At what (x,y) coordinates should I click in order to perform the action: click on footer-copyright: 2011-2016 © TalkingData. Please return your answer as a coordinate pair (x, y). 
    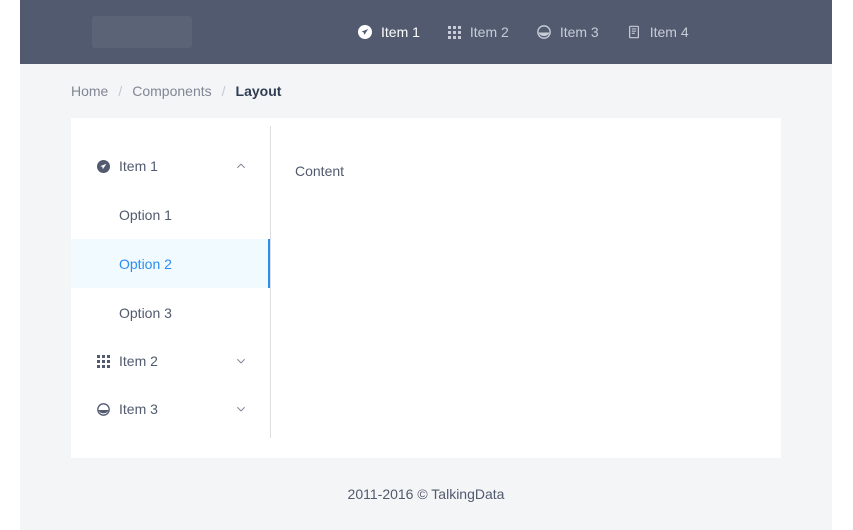
    Looking at the image, I should click on (426, 494).